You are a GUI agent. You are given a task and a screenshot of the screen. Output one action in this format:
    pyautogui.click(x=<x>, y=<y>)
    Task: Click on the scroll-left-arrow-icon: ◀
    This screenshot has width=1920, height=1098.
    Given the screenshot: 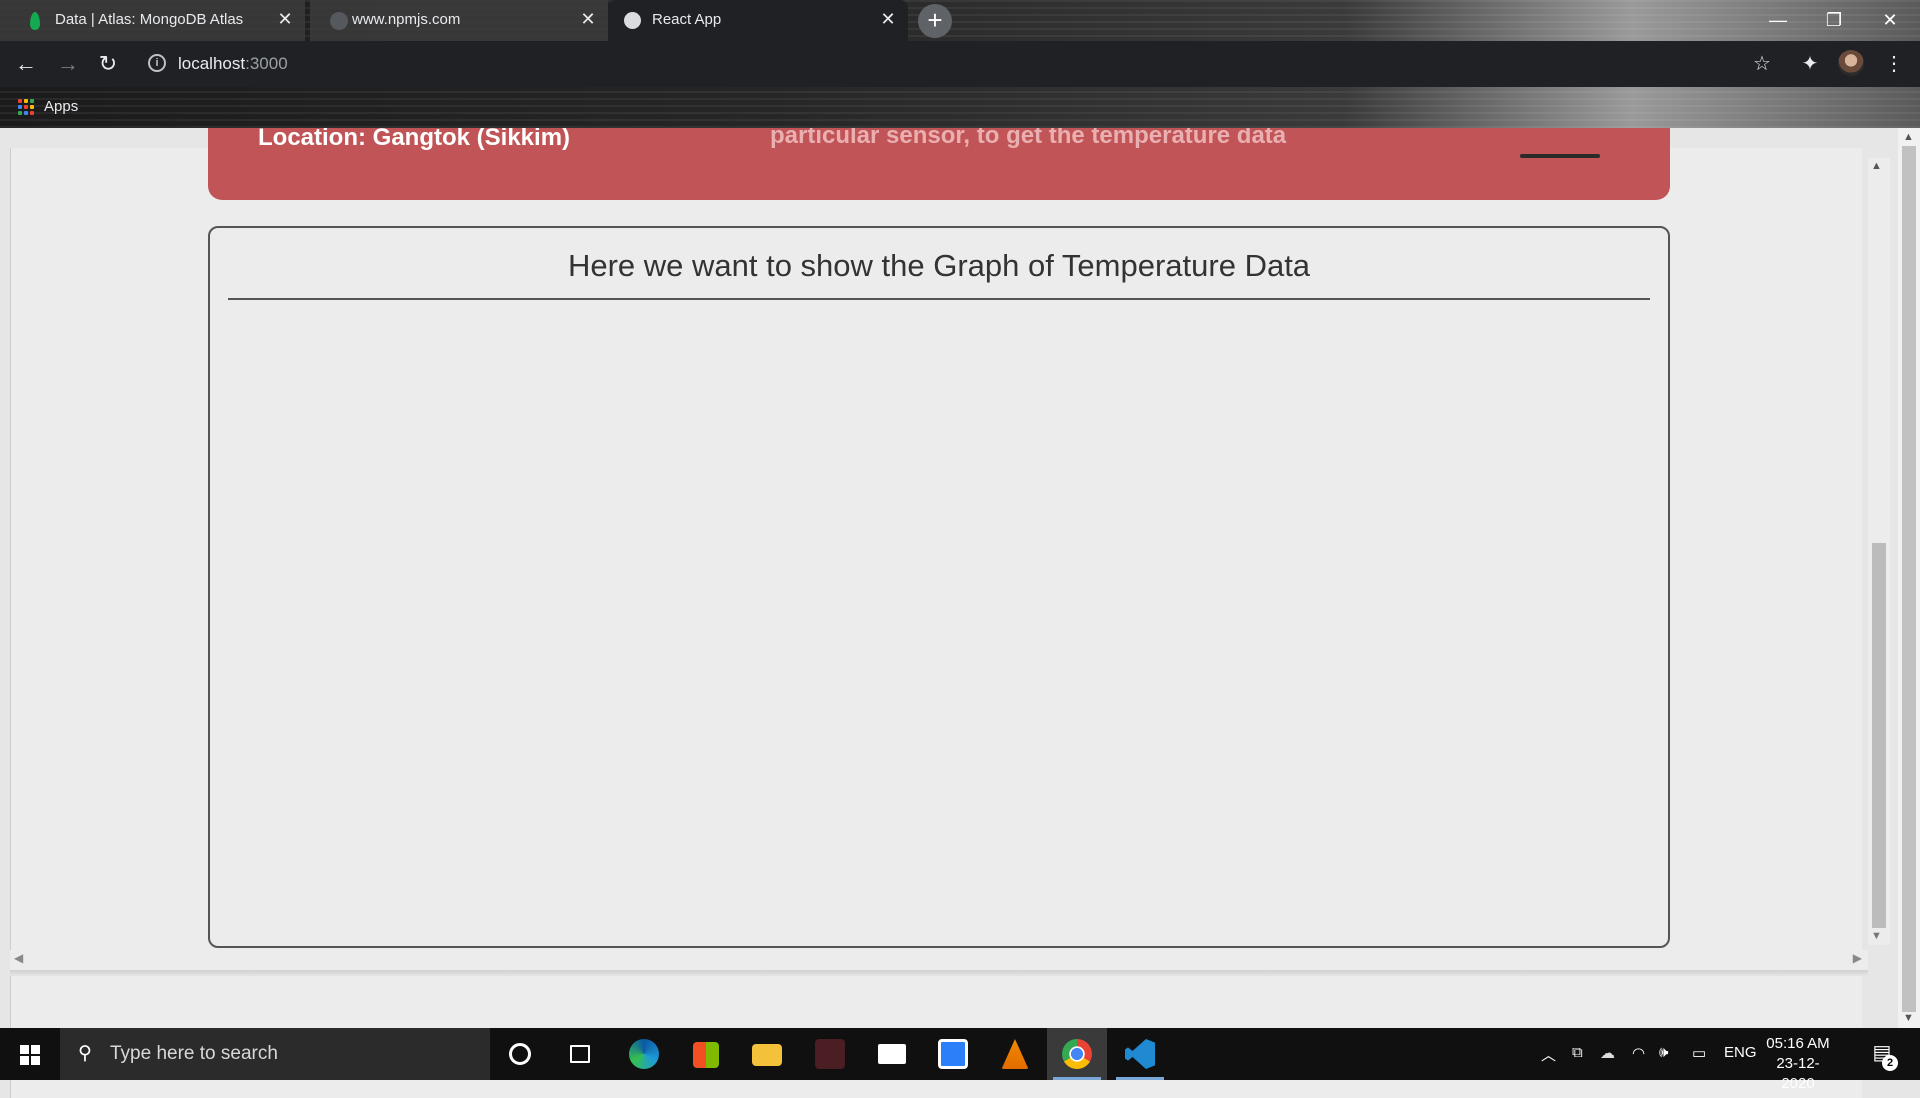 What is the action you would take?
    pyautogui.click(x=18, y=958)
    